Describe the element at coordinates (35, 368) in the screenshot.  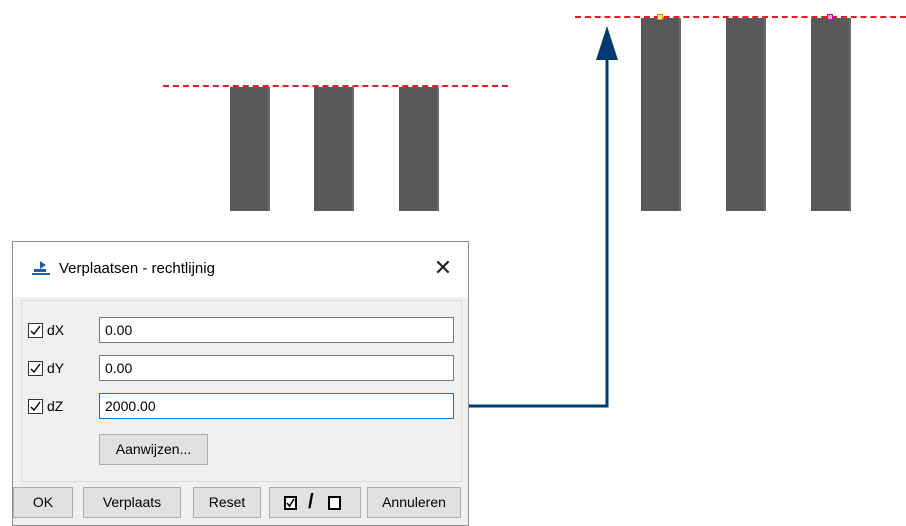
I see `dy-checkbox` at that location.